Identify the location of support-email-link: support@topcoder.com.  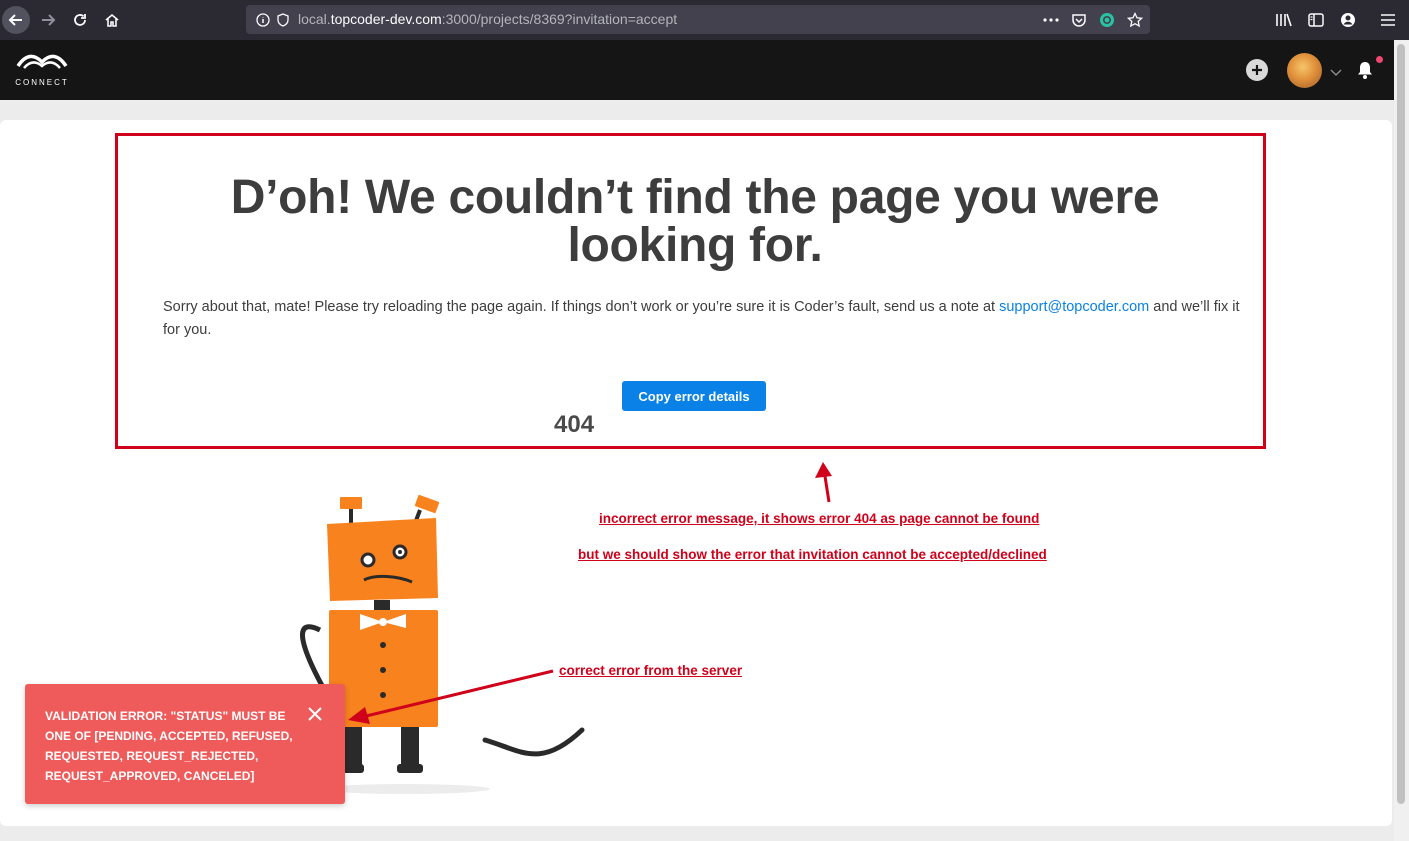
(1074, 307).